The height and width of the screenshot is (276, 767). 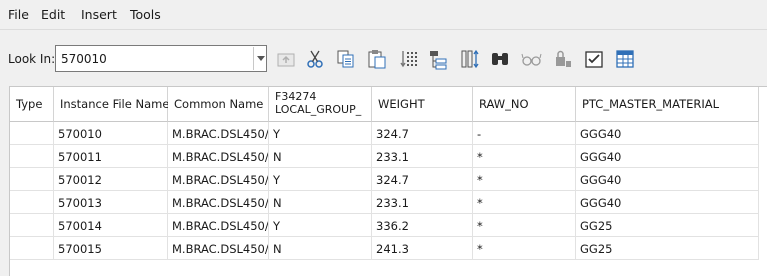 What do you see at coordinates (286, 59) in the screenshot?
I see `folder-up-icon` at bounding box center [286, 59].